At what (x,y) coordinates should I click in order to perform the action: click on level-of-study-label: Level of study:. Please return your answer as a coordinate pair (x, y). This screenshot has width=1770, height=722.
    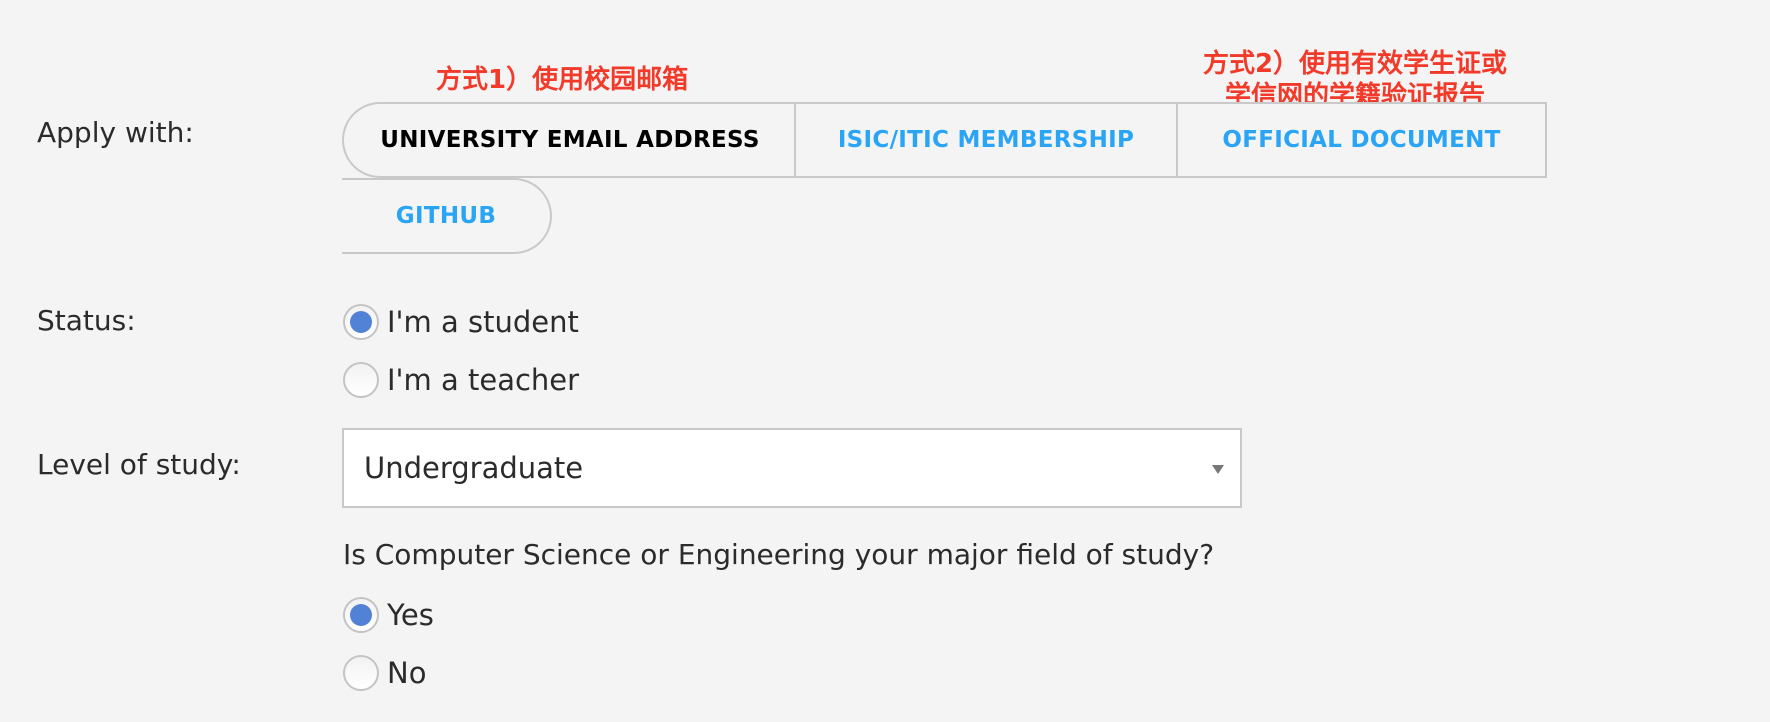
    Looking at the image, I should click on (139, 464).